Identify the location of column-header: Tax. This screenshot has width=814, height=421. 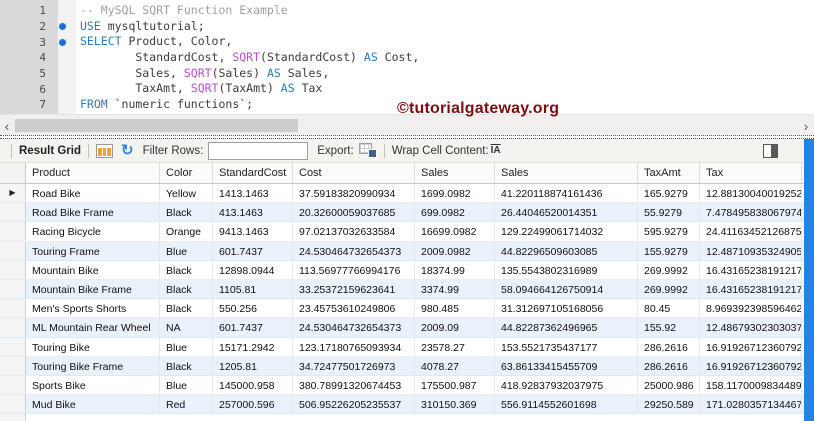
(751, 173).